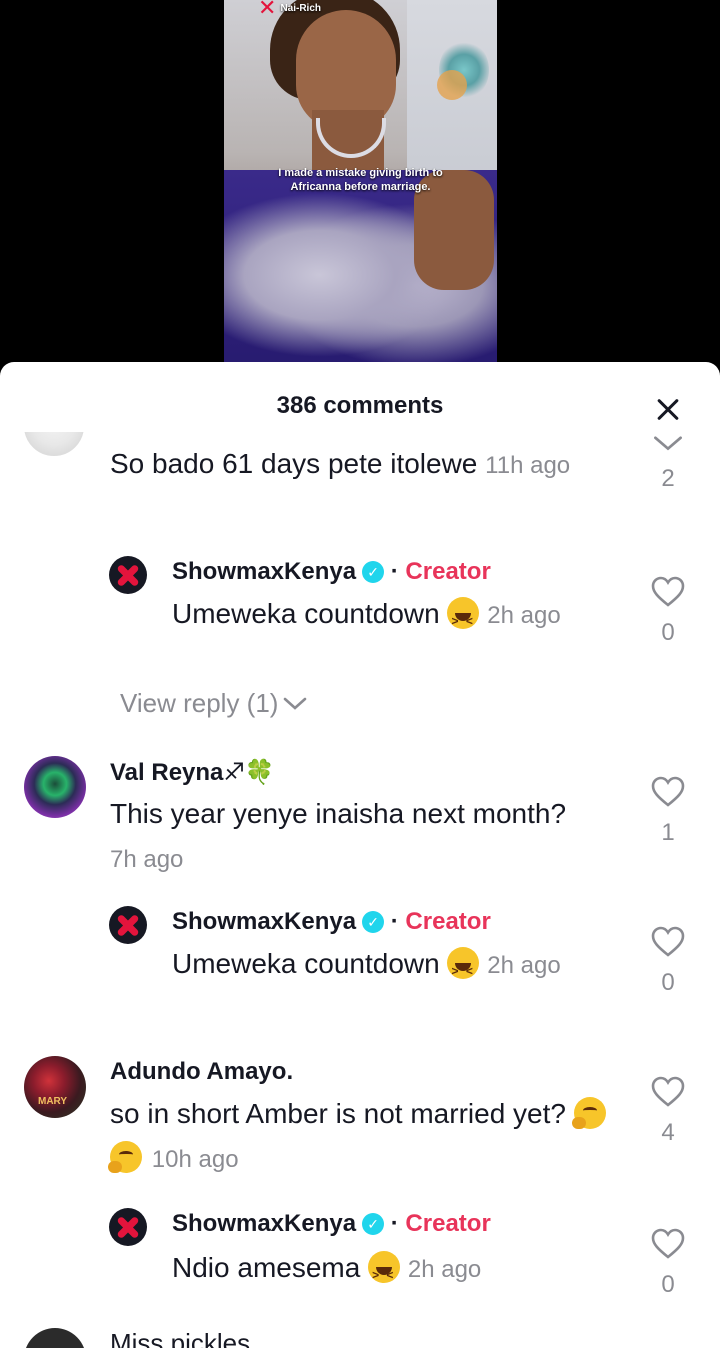 This screenshot has width=720, height=1348. I want to click on video-decor, so click(452, 85).